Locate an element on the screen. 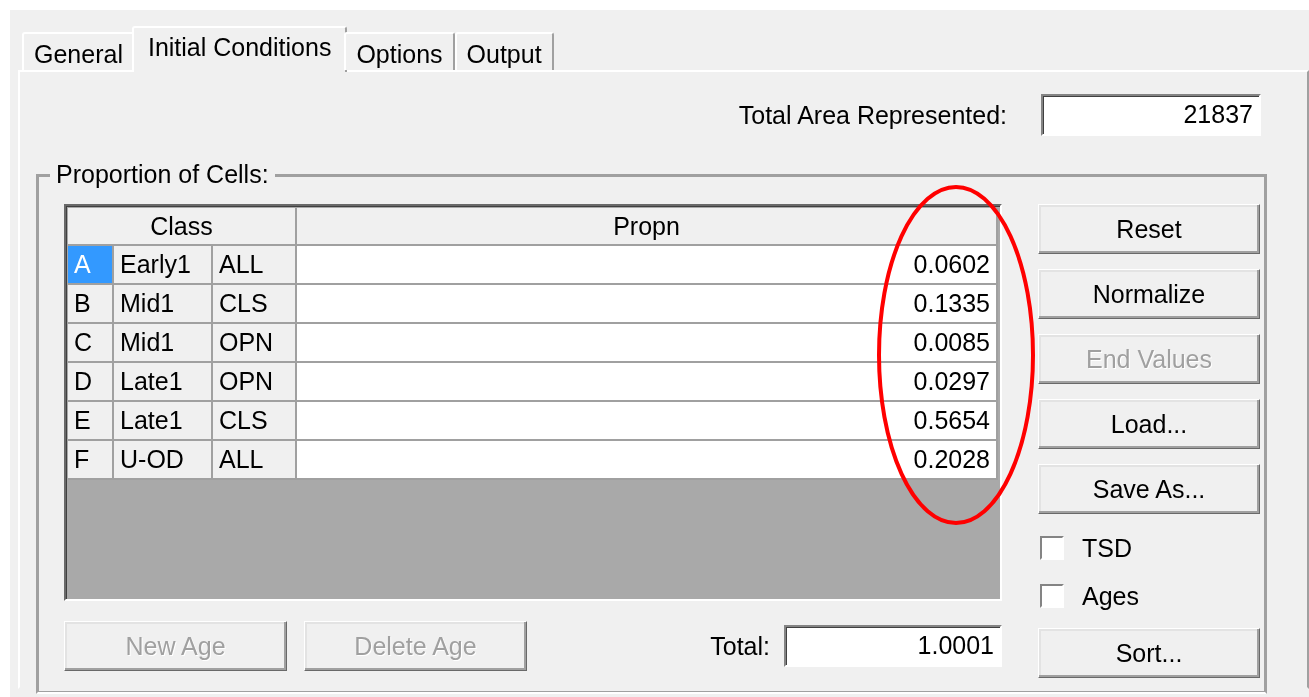 The height and width of the screenshot is (697, 1309). column-header: Class is located at coordinates (182, 227).